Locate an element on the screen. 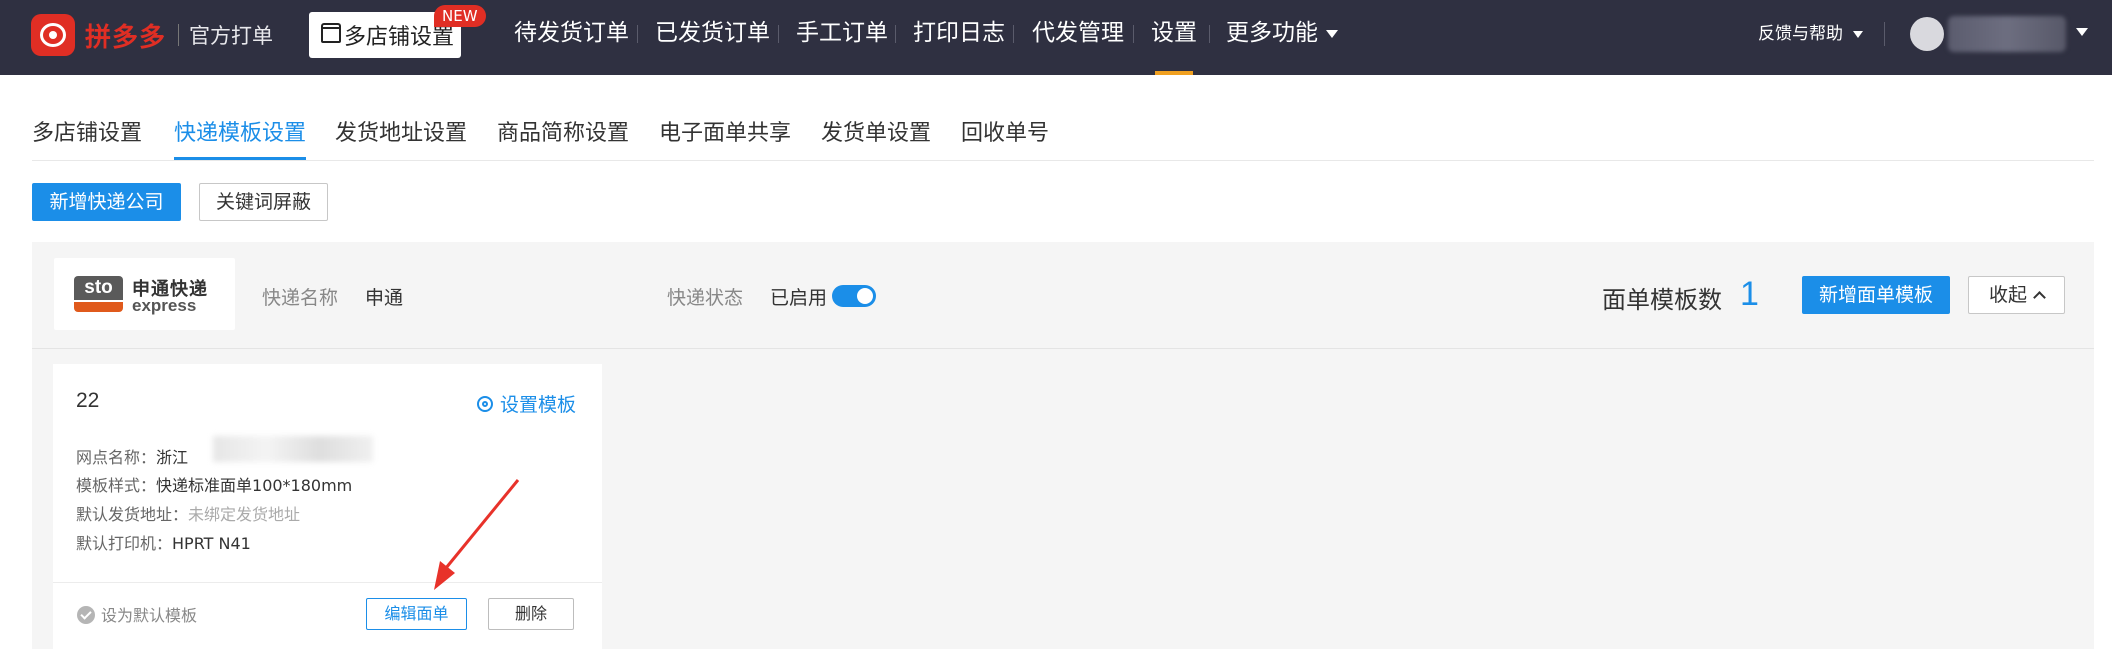 The height and width of the screenshot is (649, 2112). nav-more-features: 更多功能 is located at coordinates (1282, 33).